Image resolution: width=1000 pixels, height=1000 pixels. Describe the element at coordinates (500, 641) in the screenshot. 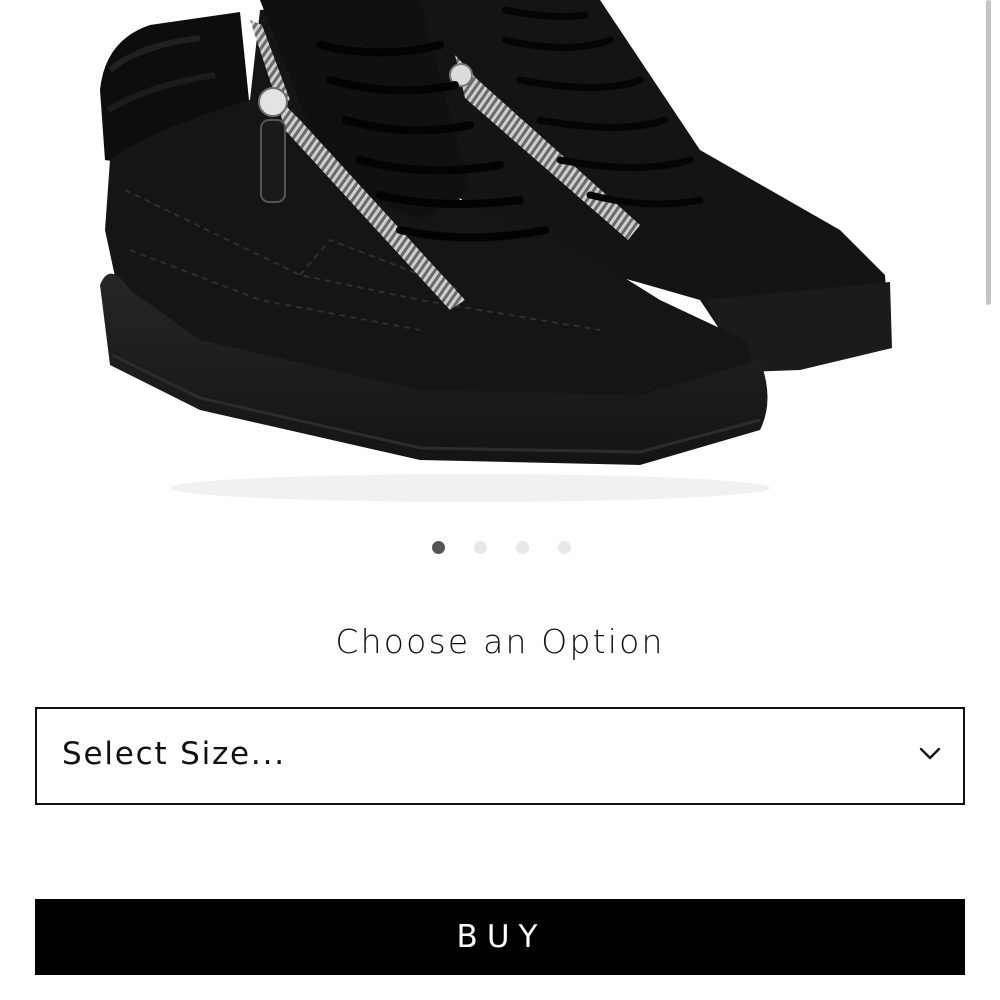

I see `option-heading: Choose an Option` at that location.